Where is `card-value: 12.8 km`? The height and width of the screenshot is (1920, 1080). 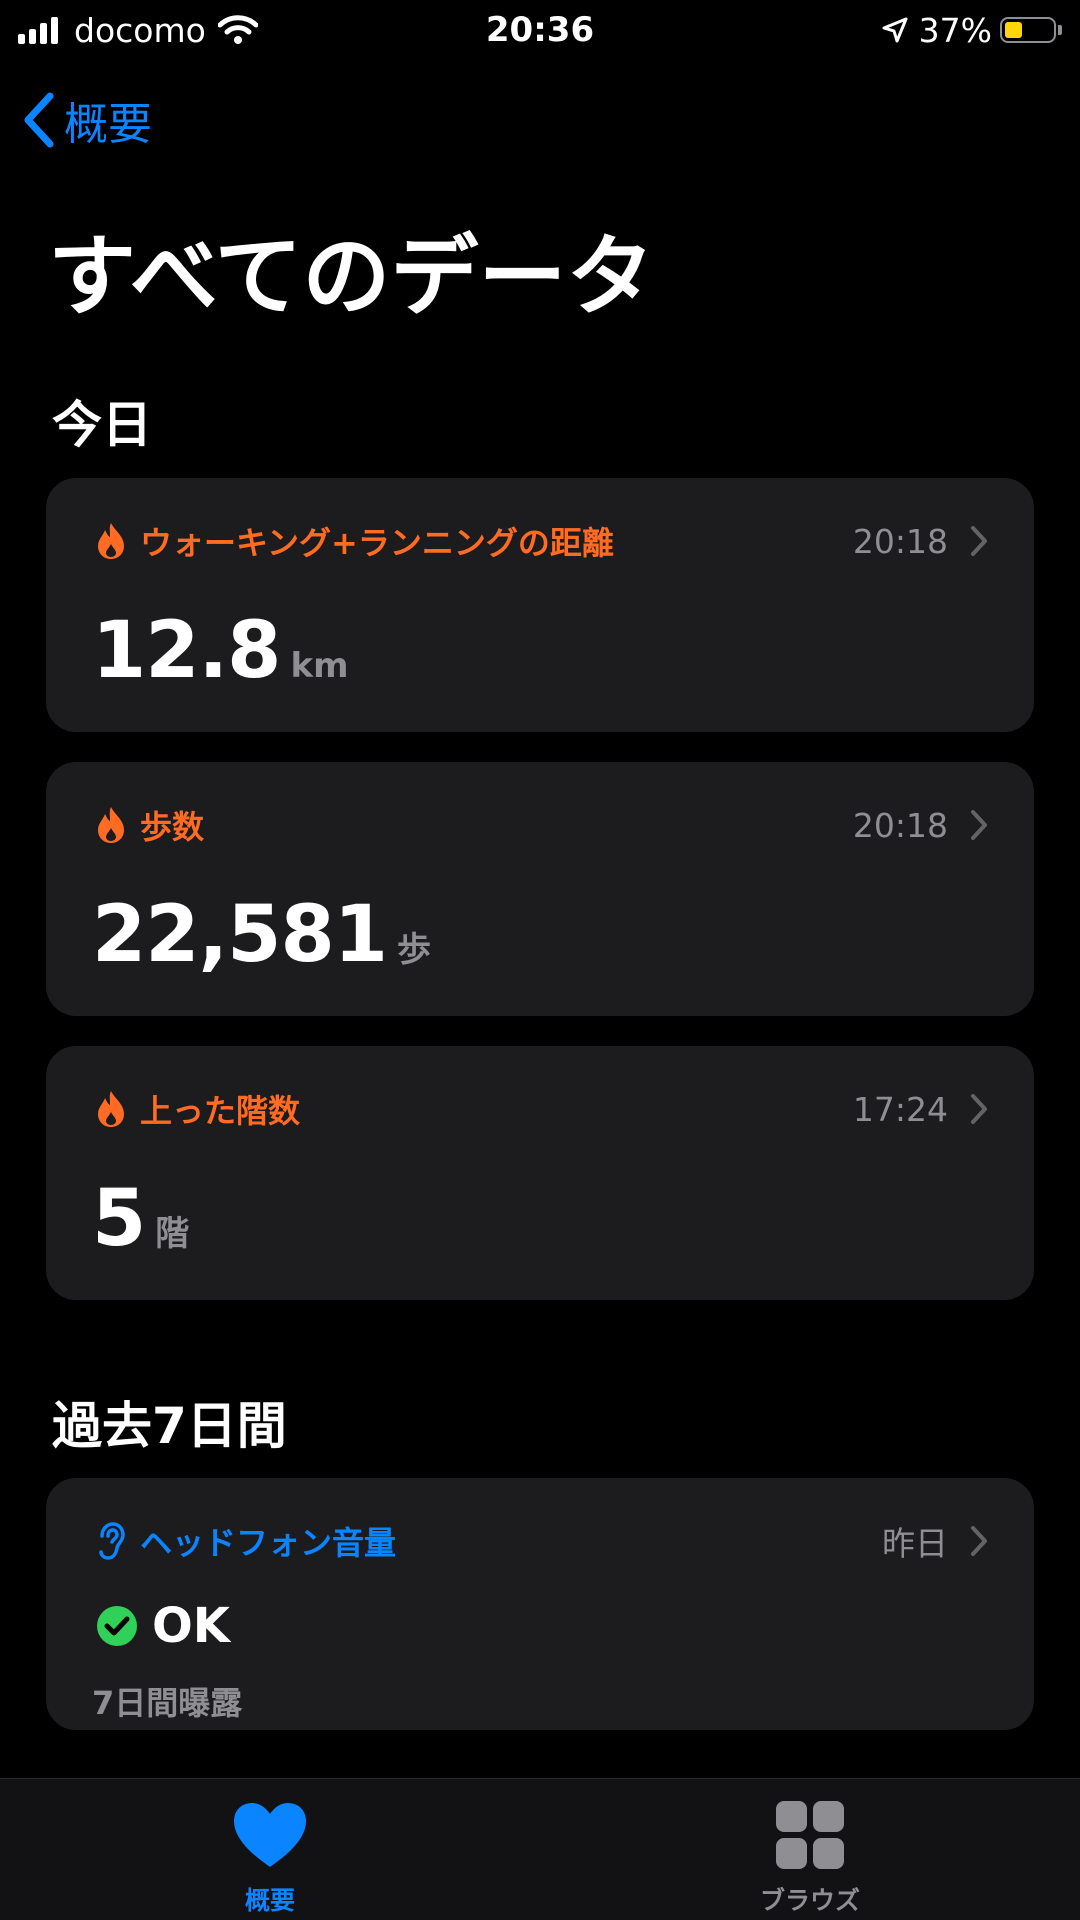 card-value: 12.8 km is located at coordinates (220, 651).